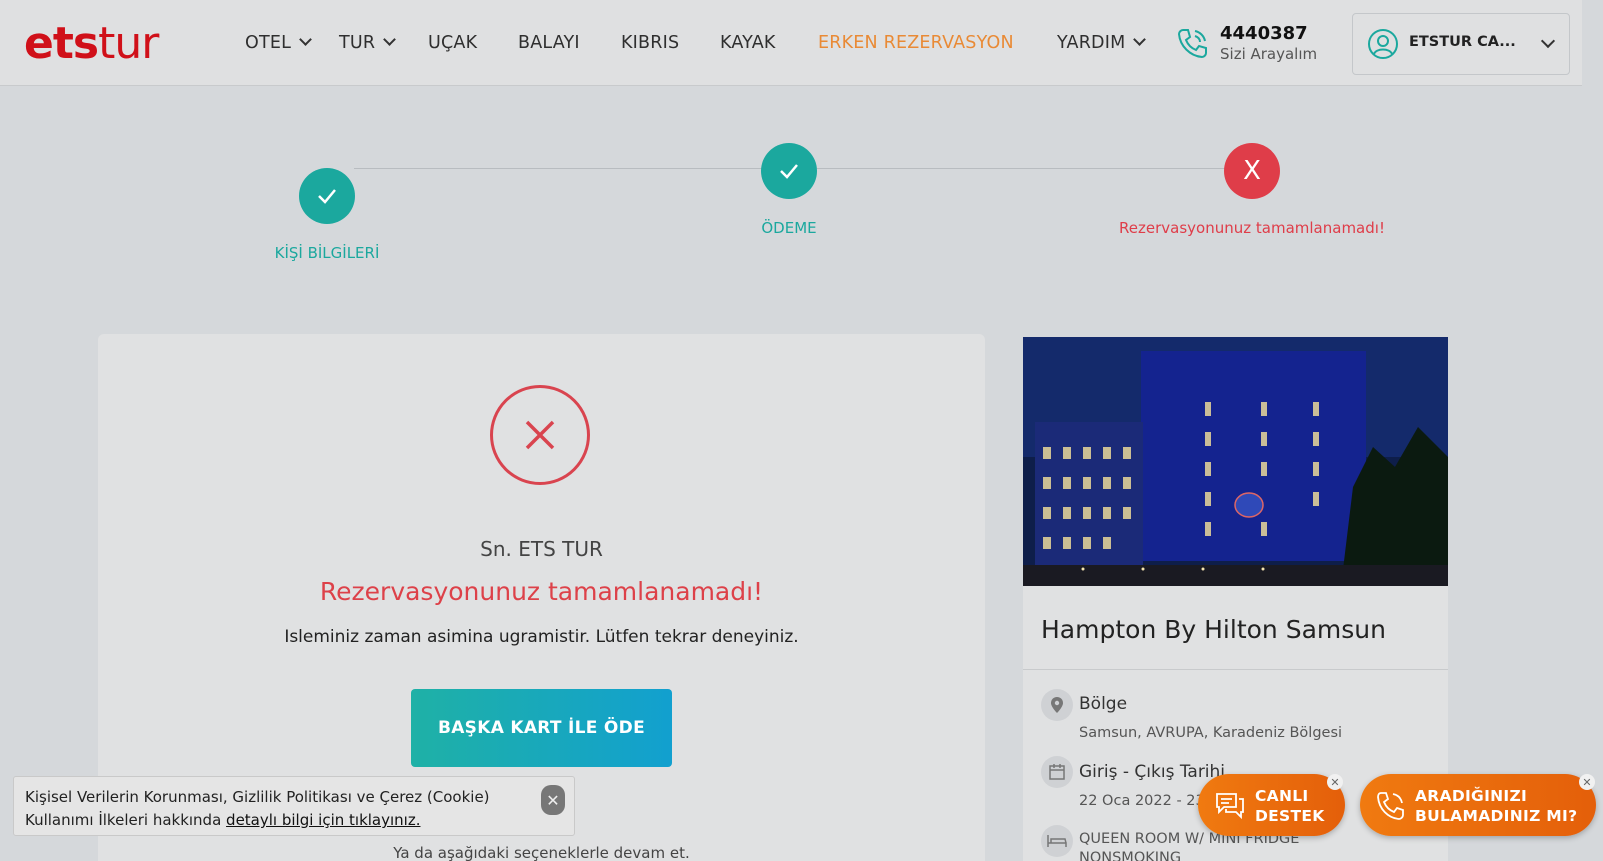 The height and width of the screenshot is (861, 1603). I want to click on step-1-check-icon, so click(327, 196).